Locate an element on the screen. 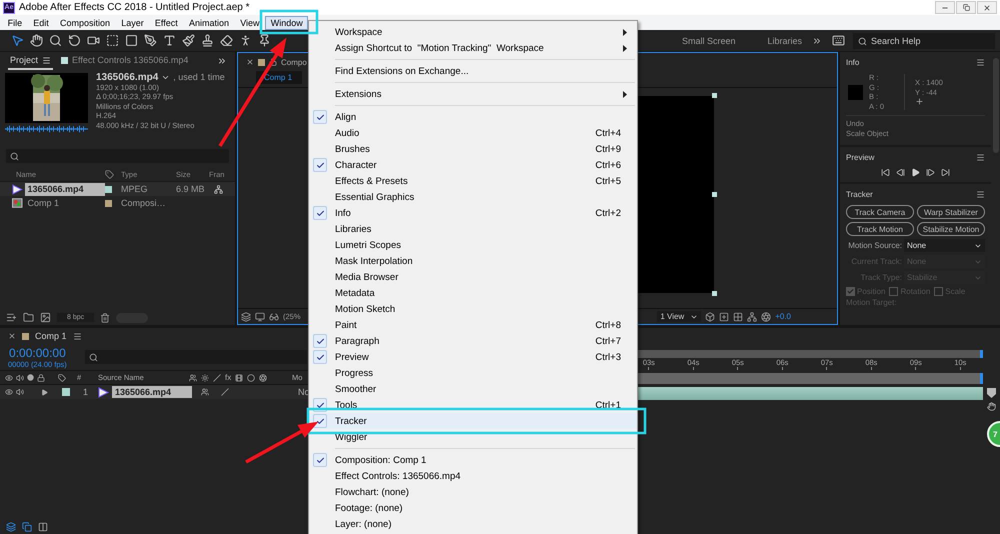 The image size is (1000, 534). exposure-value: +0.0 is located at coordinates (783, 316).